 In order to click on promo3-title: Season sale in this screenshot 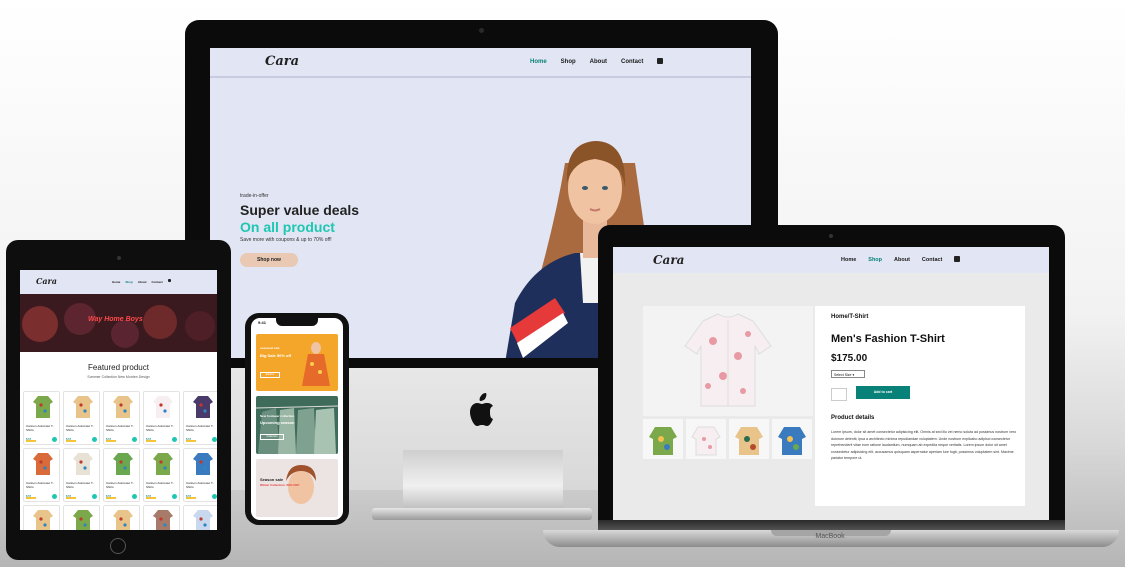, I will do `click(272, 479)`.